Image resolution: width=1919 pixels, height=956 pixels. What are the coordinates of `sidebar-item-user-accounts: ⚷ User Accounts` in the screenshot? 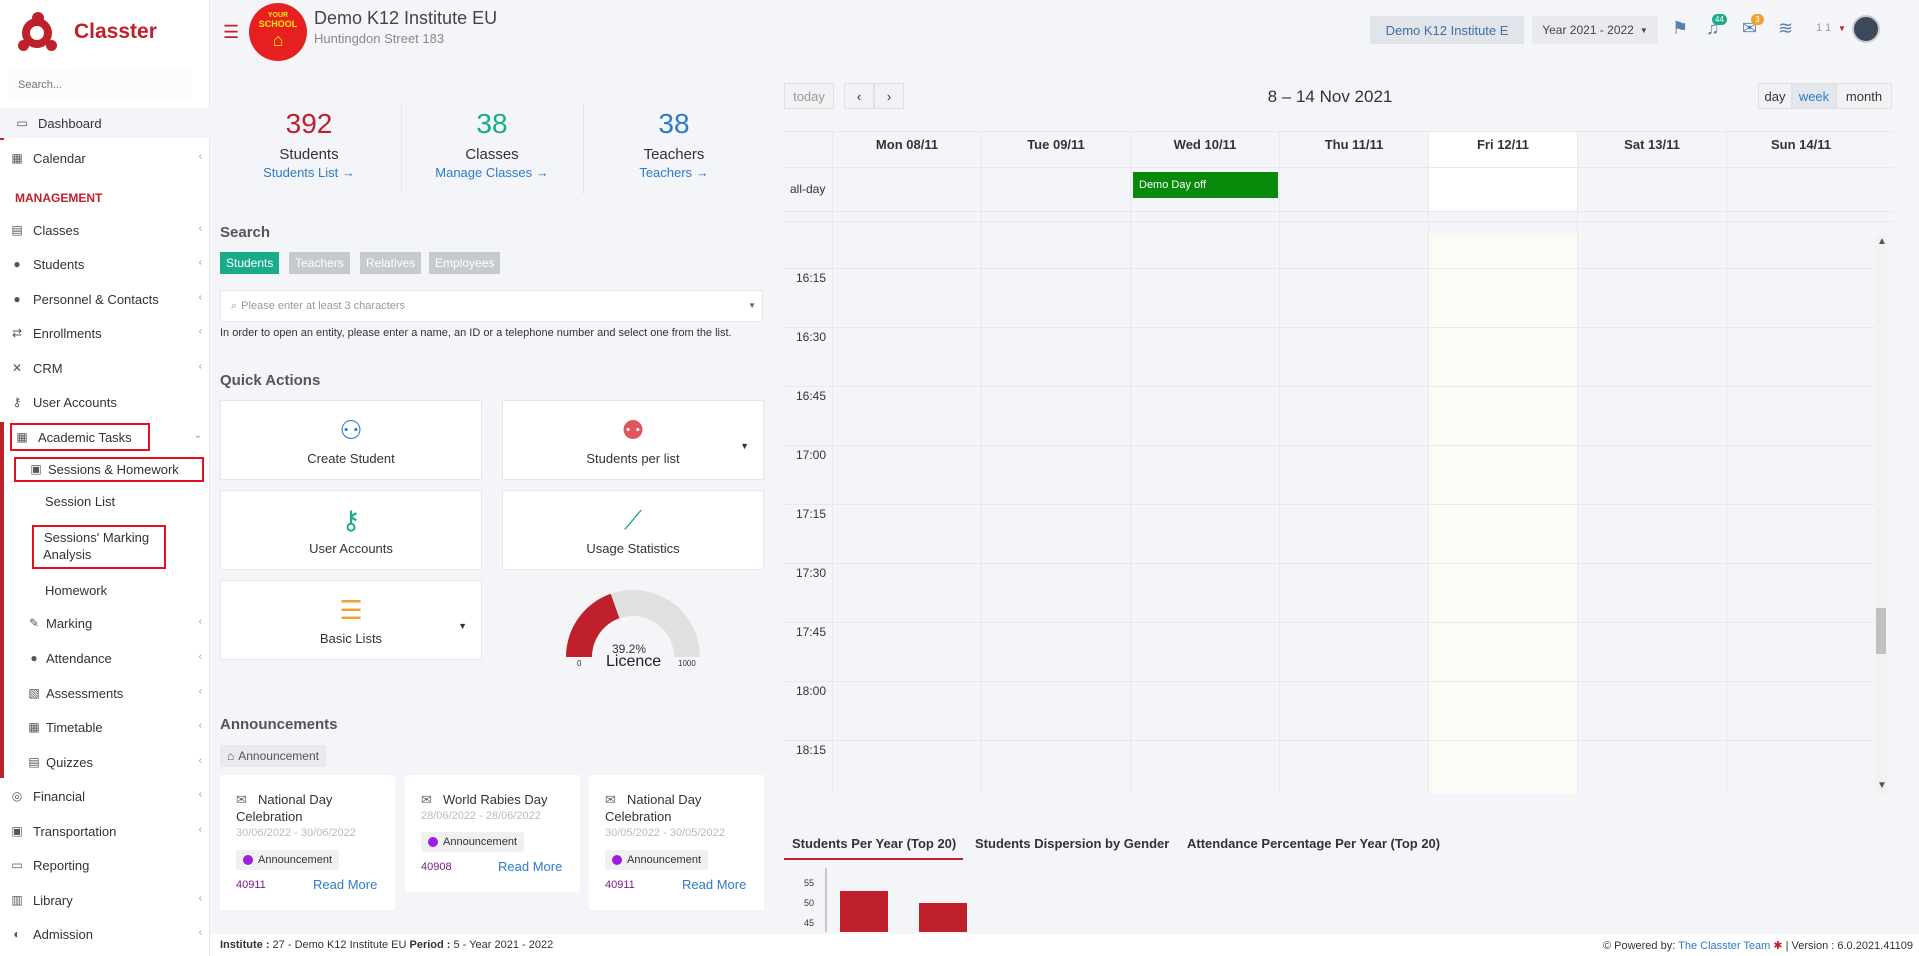 It's located at (105, 402).